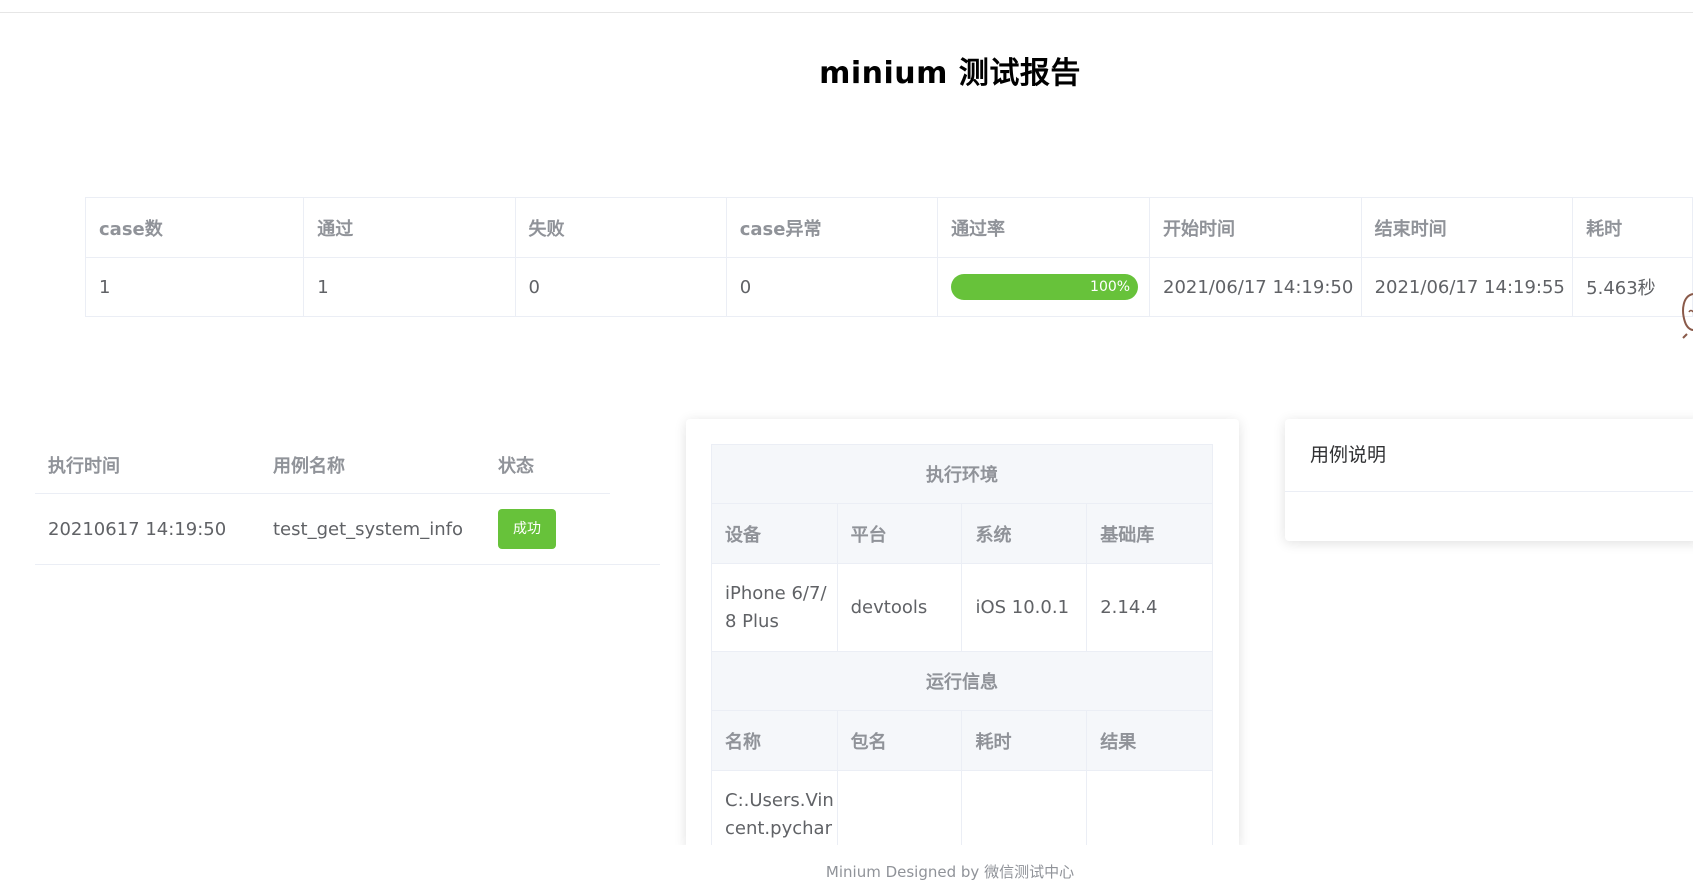 This screenshot has height=889, width=1693. What do you see at coordinates (962, 681) in the screenshot?
I see `run-info-section-title: 运行信息` at bounding box center [962, 681].